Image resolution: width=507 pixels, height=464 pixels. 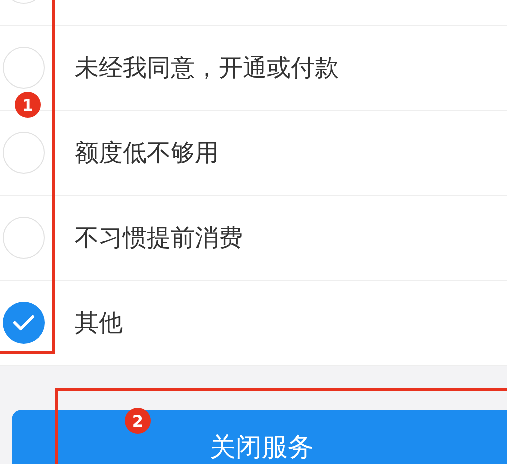 What do you see at coordinates (99, 323) in the screenshot?
I see `option-label: 其他` at bounding box center [99, 323].